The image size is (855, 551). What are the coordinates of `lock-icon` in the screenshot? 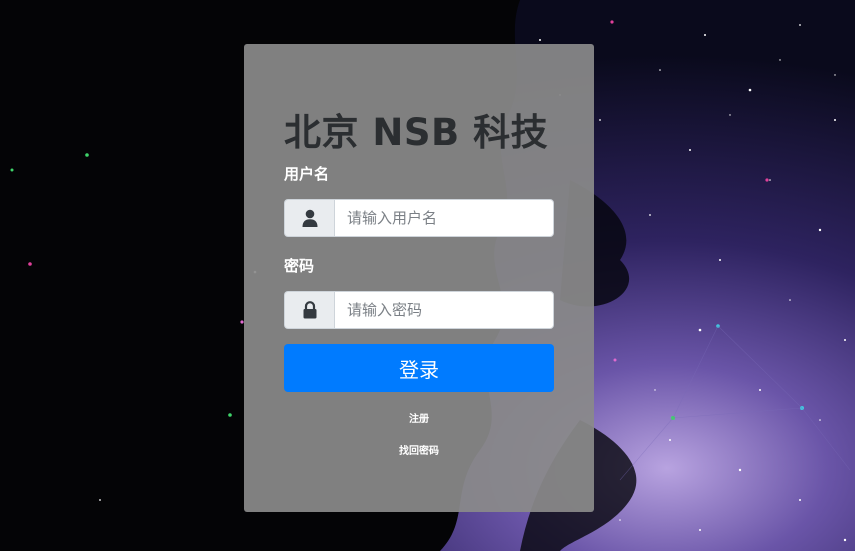 It's located at (309, 310).